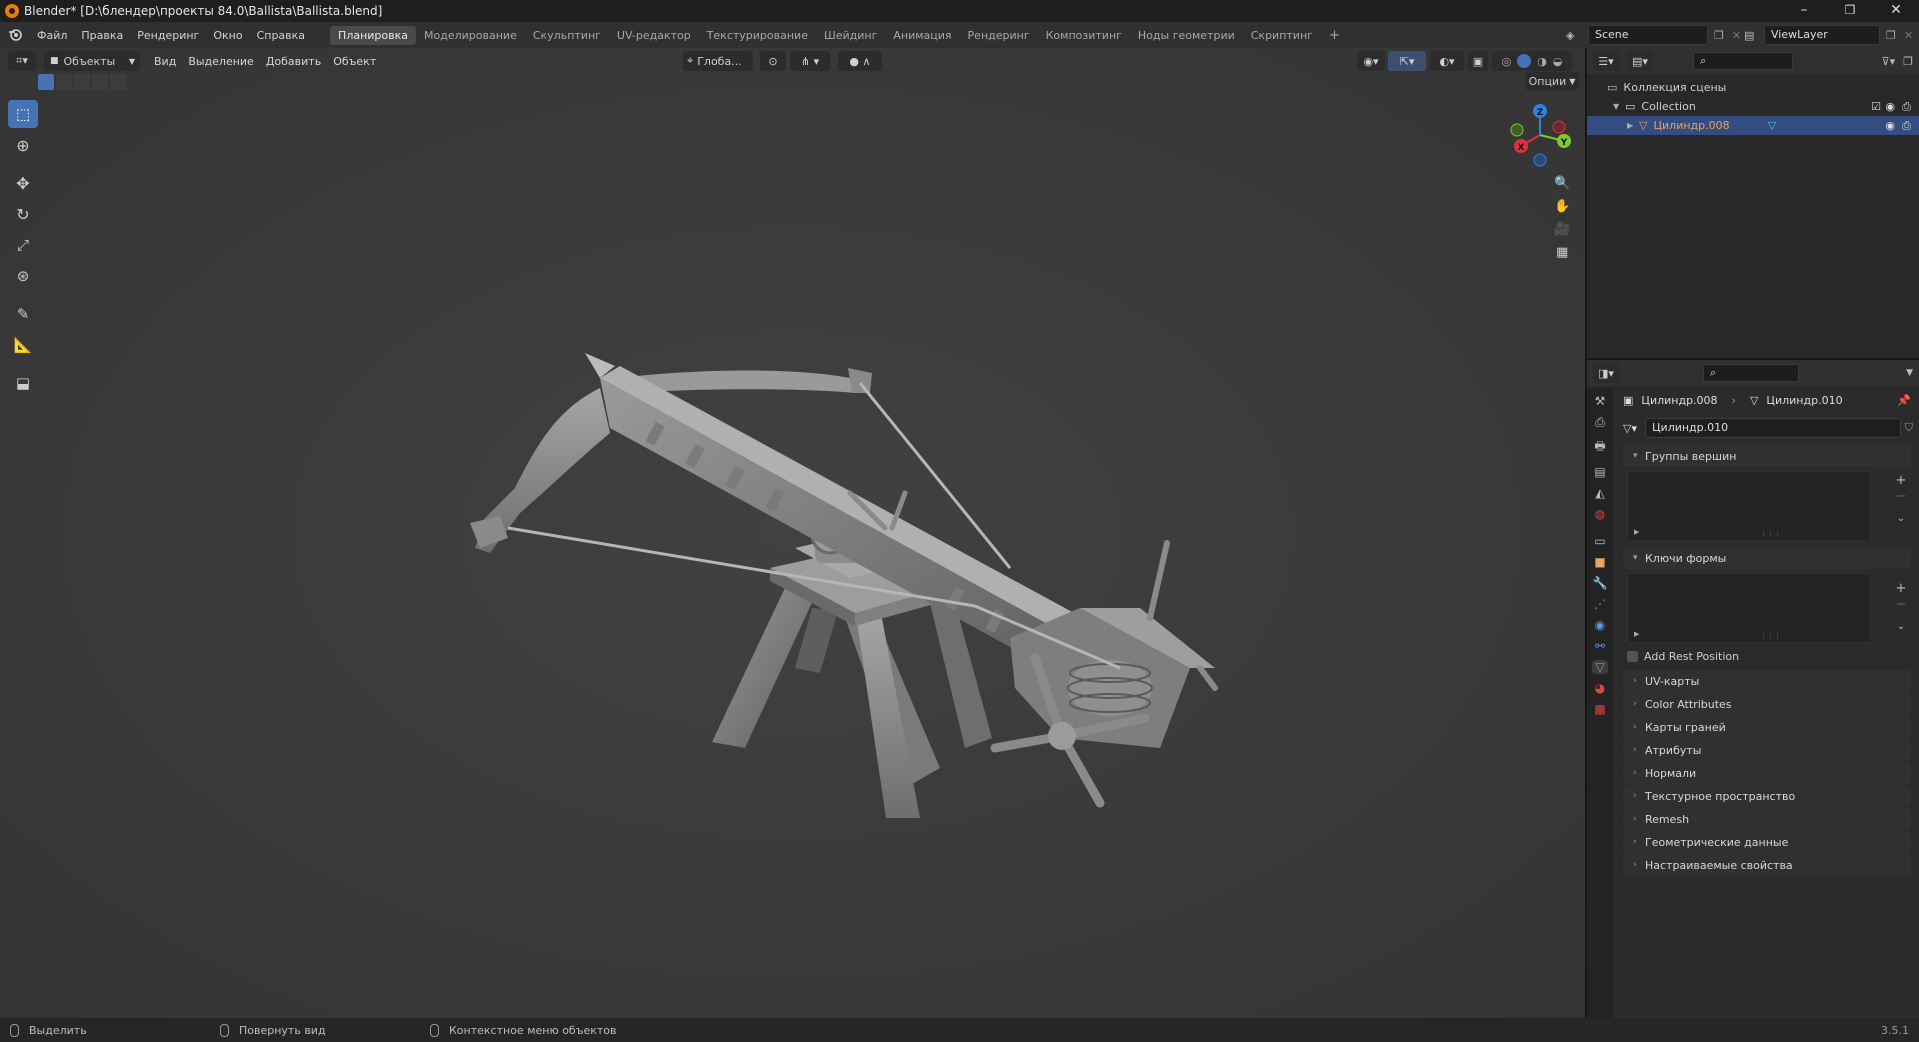  What do you see at coordinates (1751, 373) in the screenshot?
I see `properties-search-input: ⌕` at bounding box center [1751, 373].